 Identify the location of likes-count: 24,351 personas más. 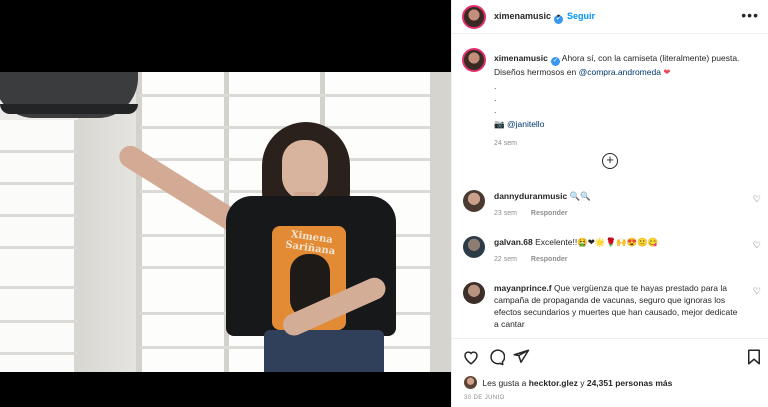
(630, 383).